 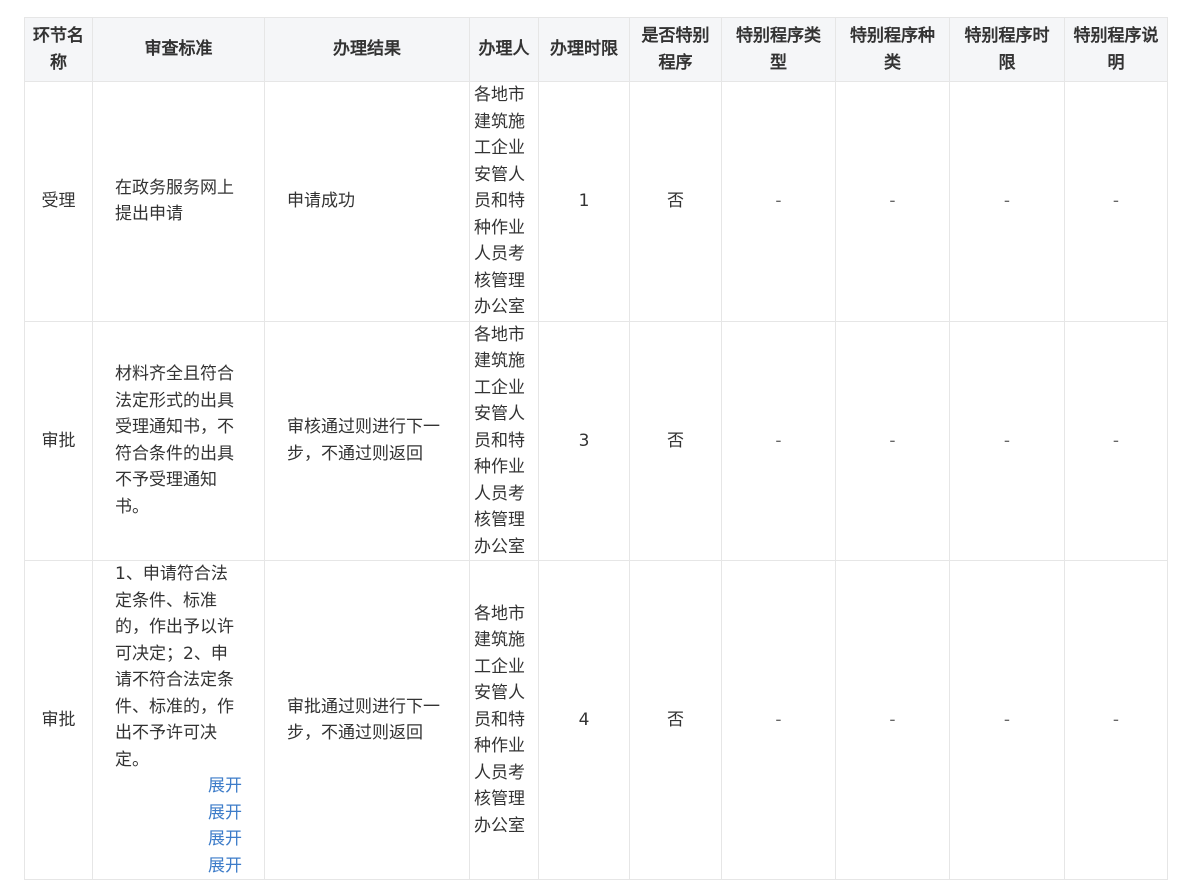 I want to click on header-handler: 办理人, so click(x=504, y=49).